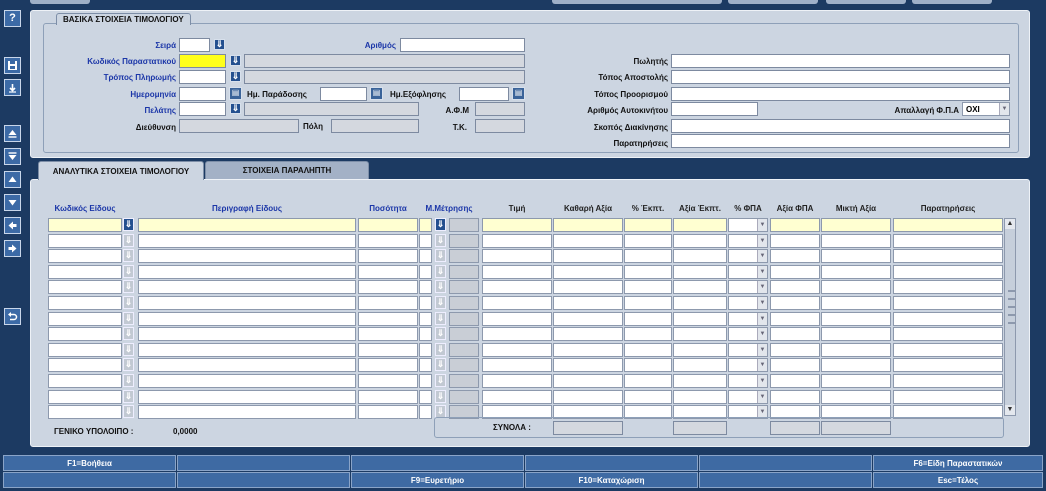 The image size is (1046, 491). What do you see at coordinates (219, 44) in the screenshot?
I see `series-dropdown-icon: ⇓` at bounding box center [219, 44].